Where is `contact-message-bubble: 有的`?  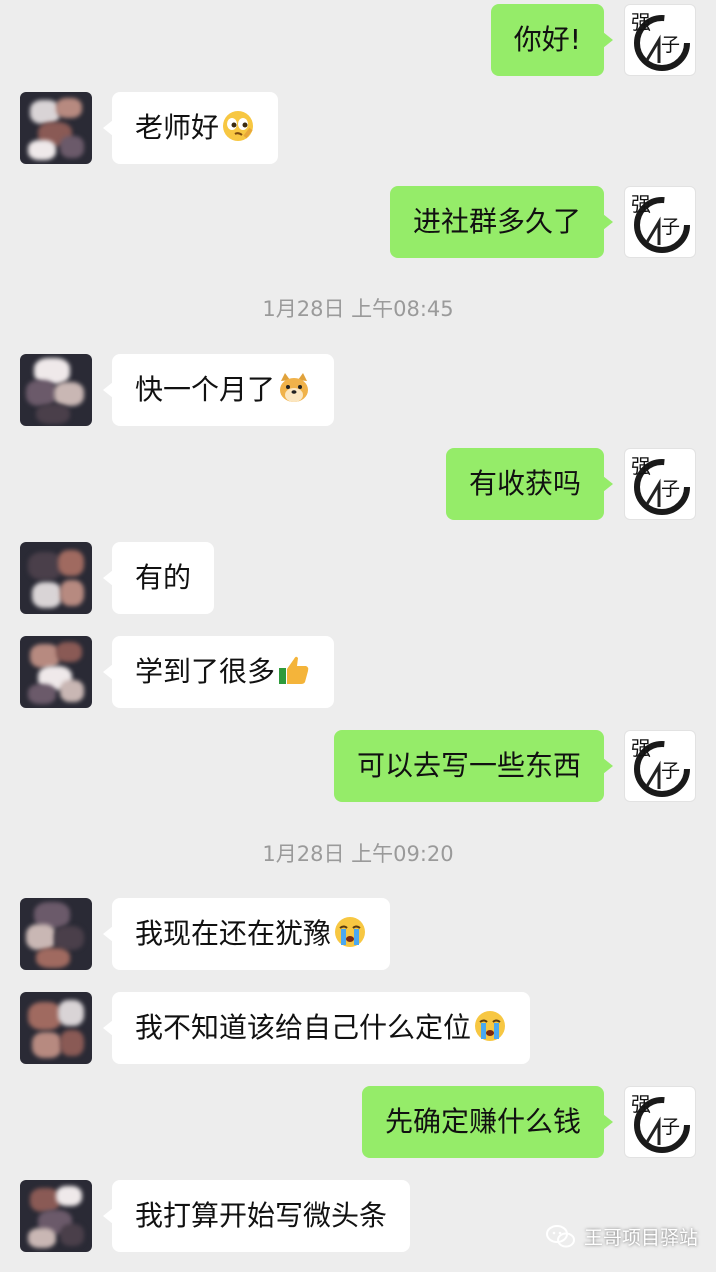 contact-message-bubble: 有的 is located at coordinates (158, 578).